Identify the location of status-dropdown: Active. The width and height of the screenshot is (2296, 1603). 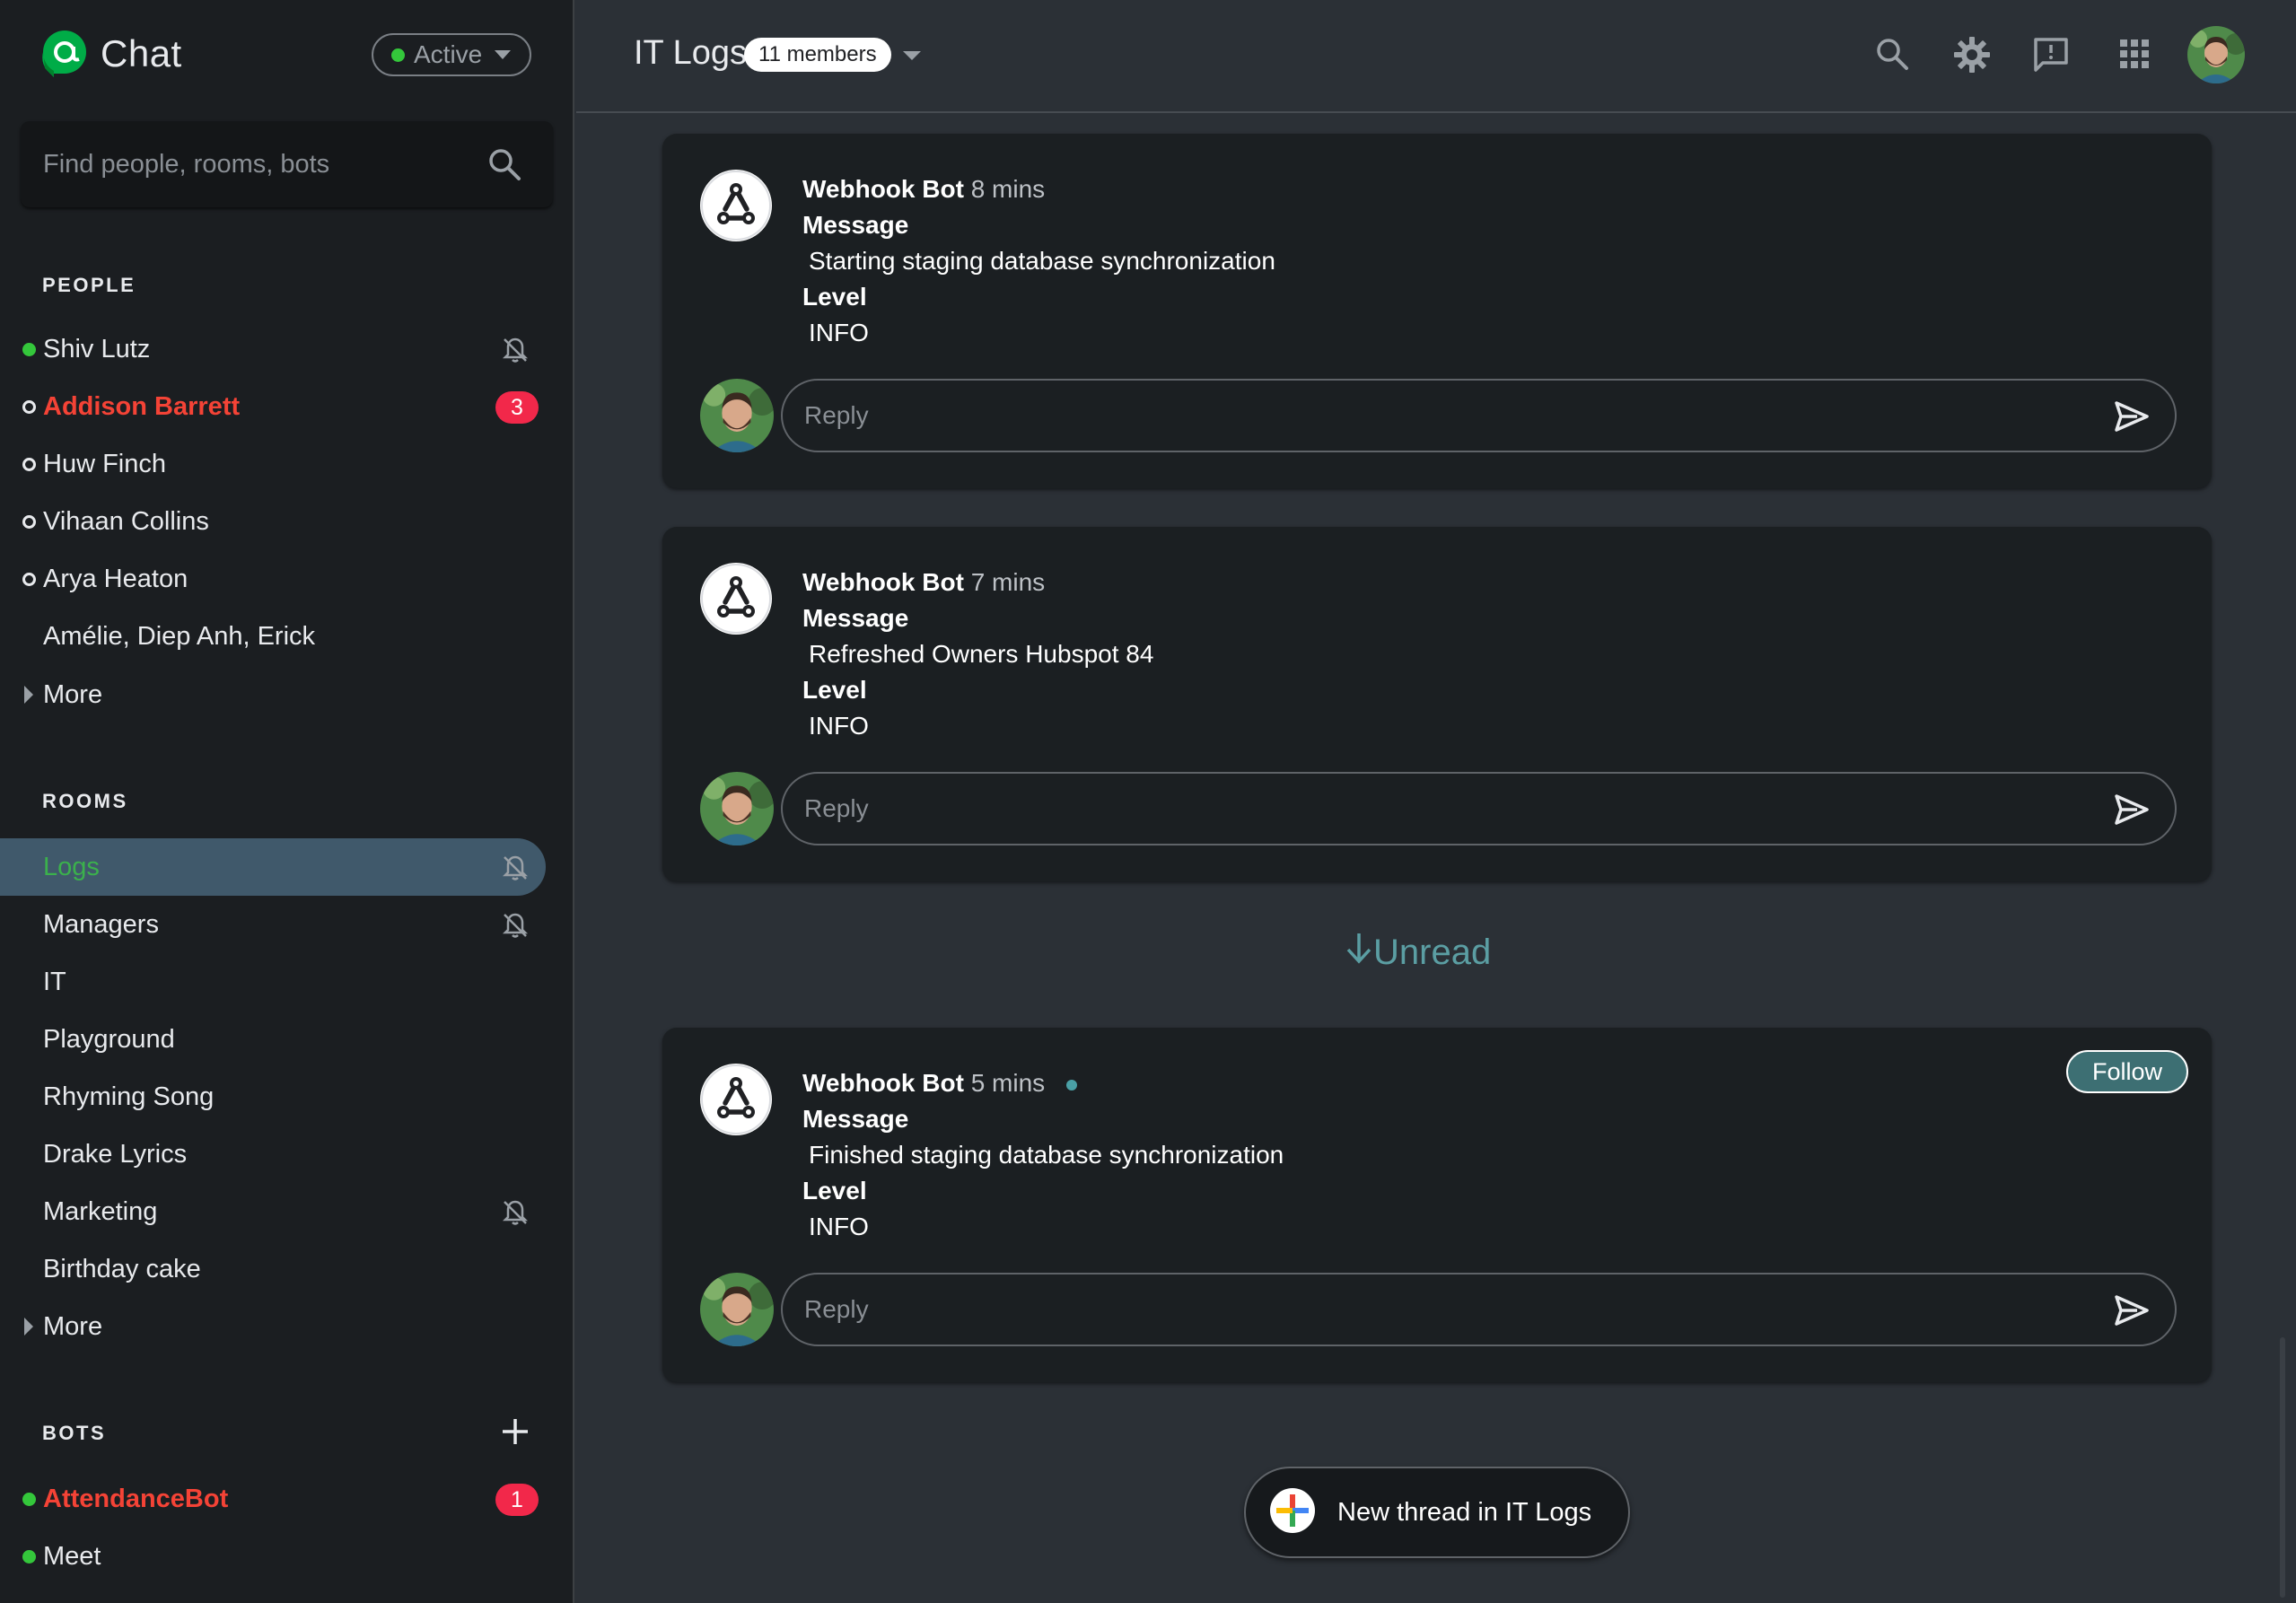
(451, 54).